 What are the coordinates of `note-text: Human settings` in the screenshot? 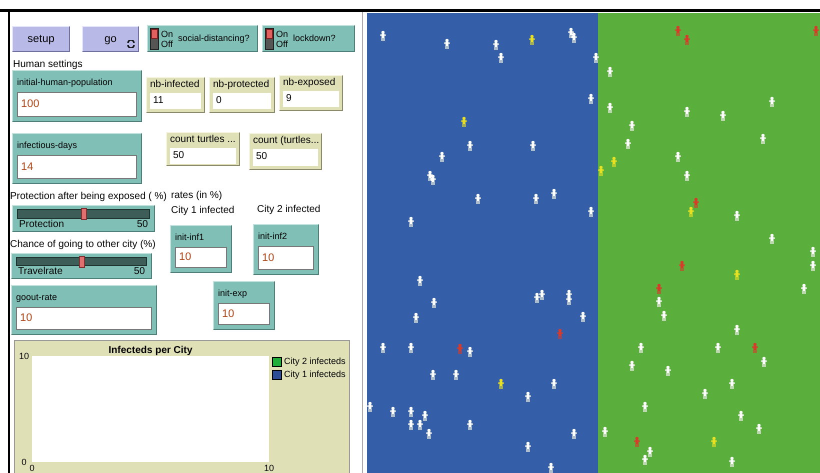 It's located at (47, 65).